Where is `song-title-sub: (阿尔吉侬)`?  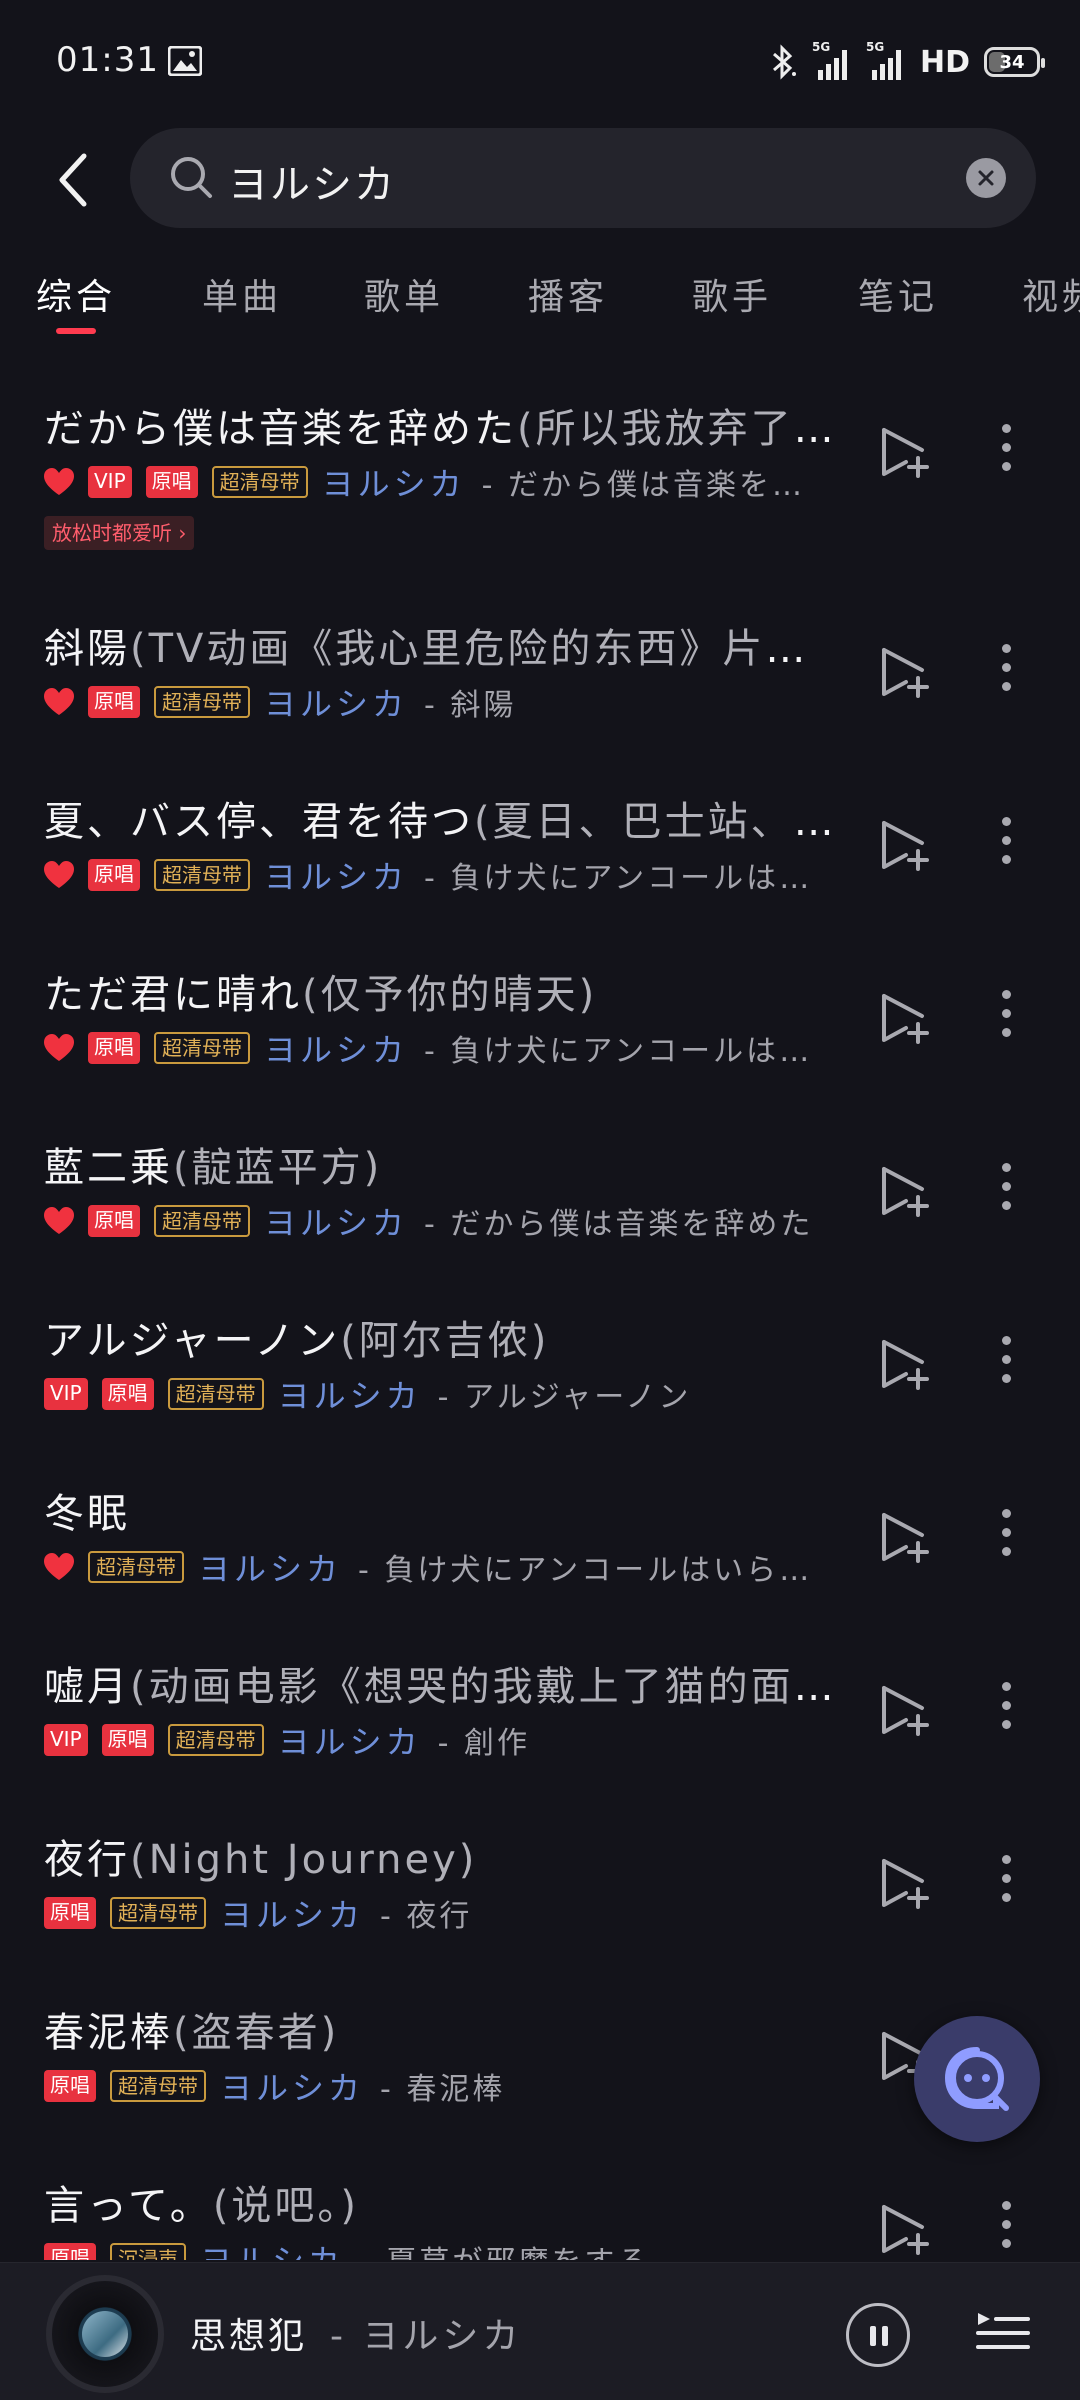
song-title-sub: (阿尔吉侬) is located at coordinates (445, 1341).